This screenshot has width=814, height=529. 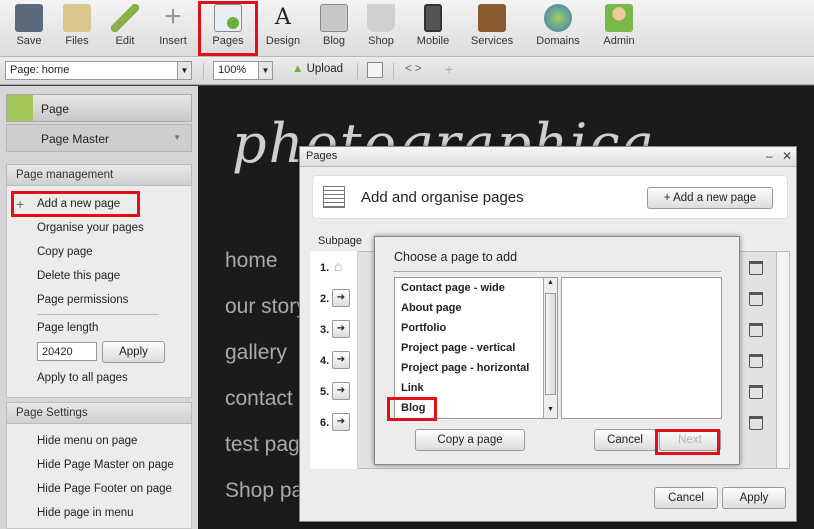 What do you see at coordinates (259, 399) in the screenshot?
I see `site-nav-item: contact` at bounding box center [259, 399].